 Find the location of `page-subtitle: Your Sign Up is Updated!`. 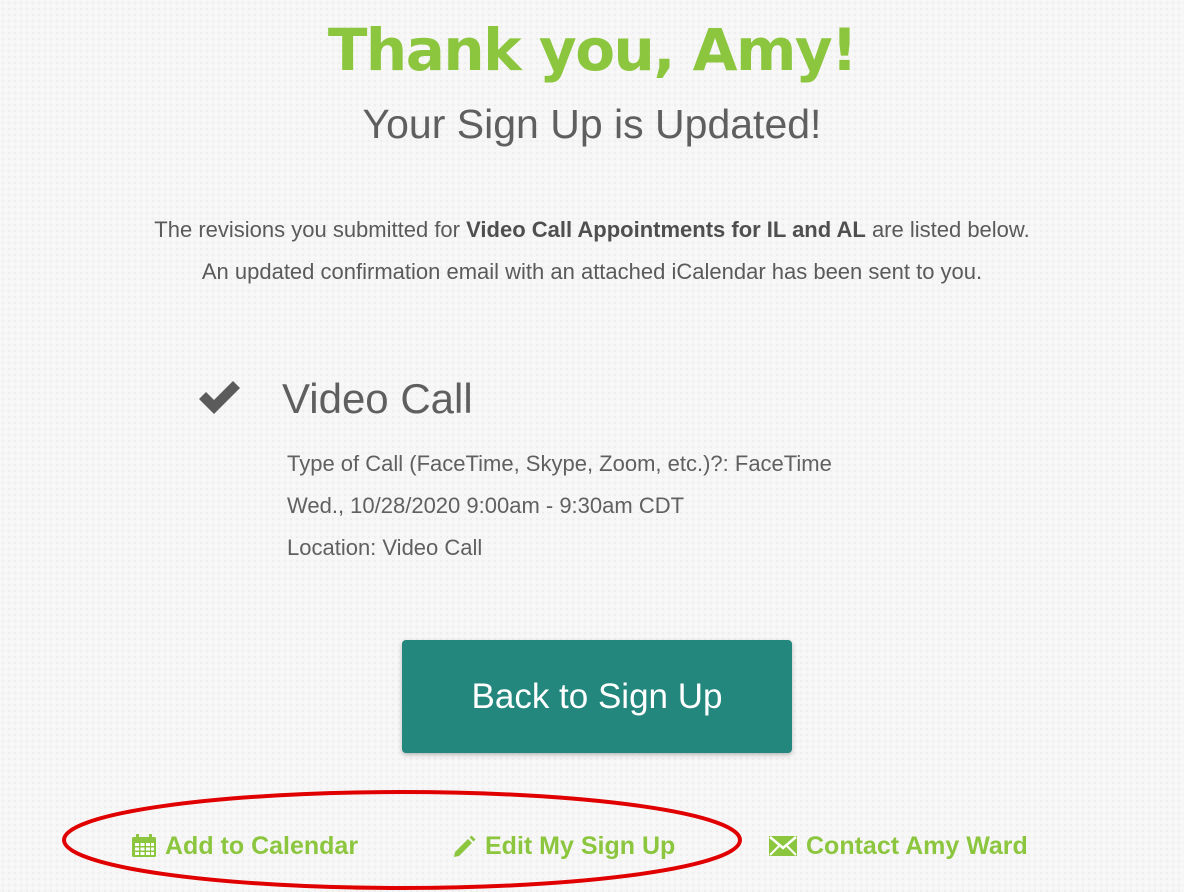

page-subtitle: Your Sign Up is Updated! is located at coordinates (592, 124).